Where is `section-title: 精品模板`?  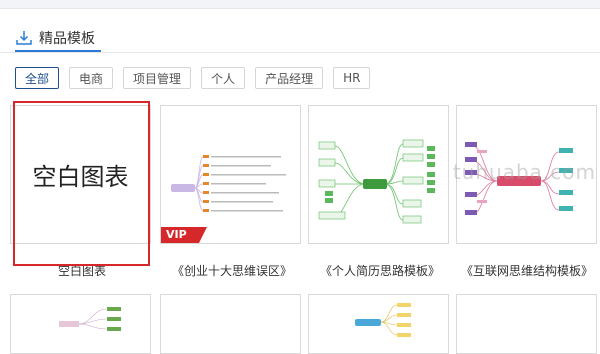 section-title: 精品模板 is located at coordinates (67, 39).